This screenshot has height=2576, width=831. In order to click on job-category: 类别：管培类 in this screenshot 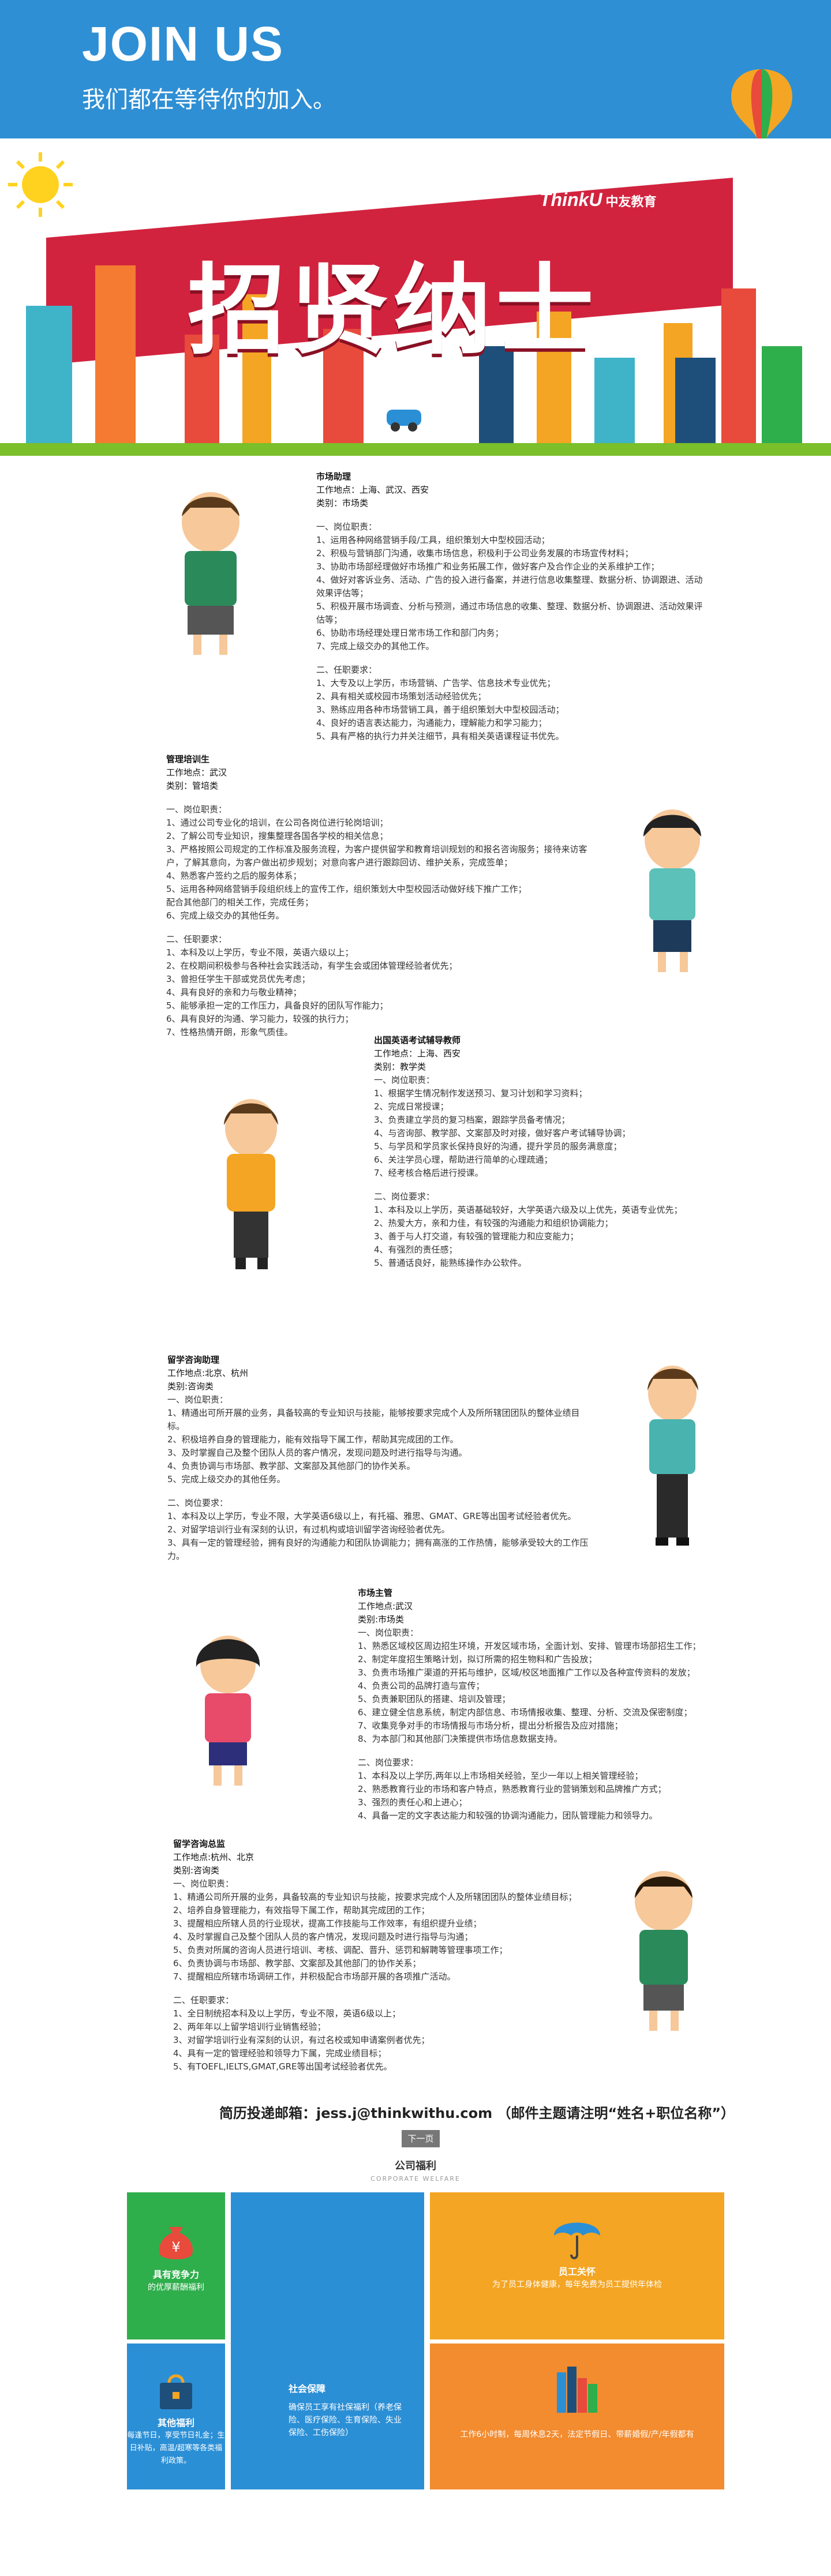, I will do `click(192, 786)`.